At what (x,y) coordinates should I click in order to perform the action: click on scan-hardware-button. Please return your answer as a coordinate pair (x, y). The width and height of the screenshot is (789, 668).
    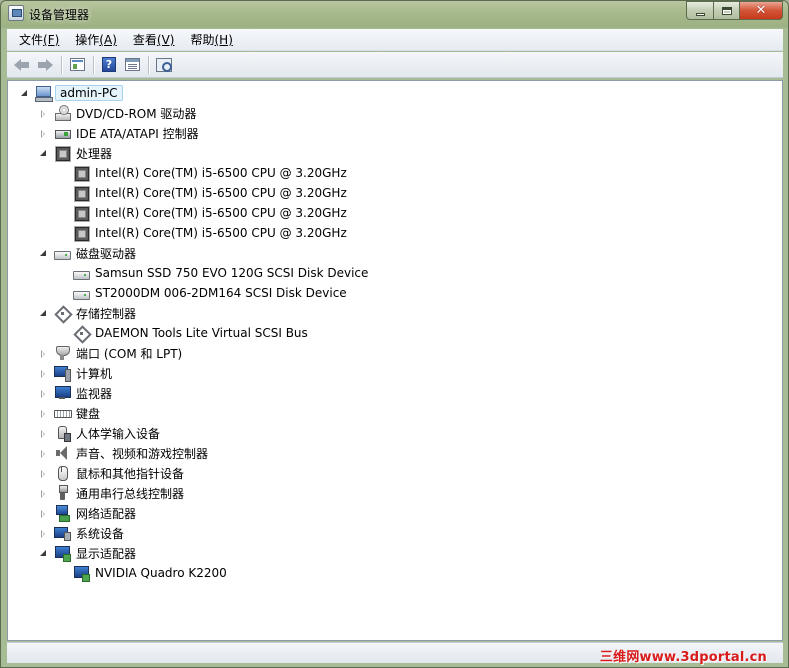
    Looking at the image, I should click on (164, 65).